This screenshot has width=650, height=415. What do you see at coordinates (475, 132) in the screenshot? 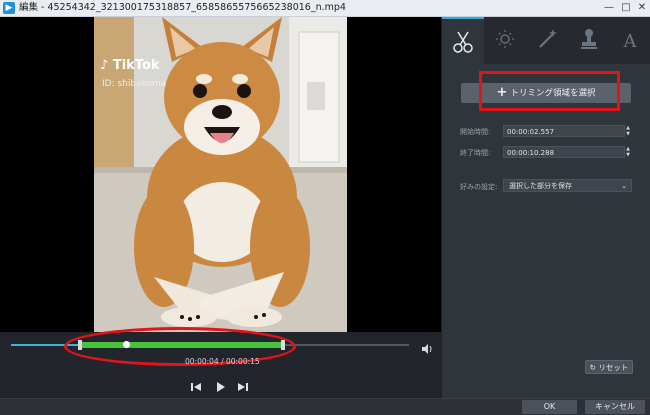
I see `start-time-label: 開始時間:` at bounding box center [475, 132].